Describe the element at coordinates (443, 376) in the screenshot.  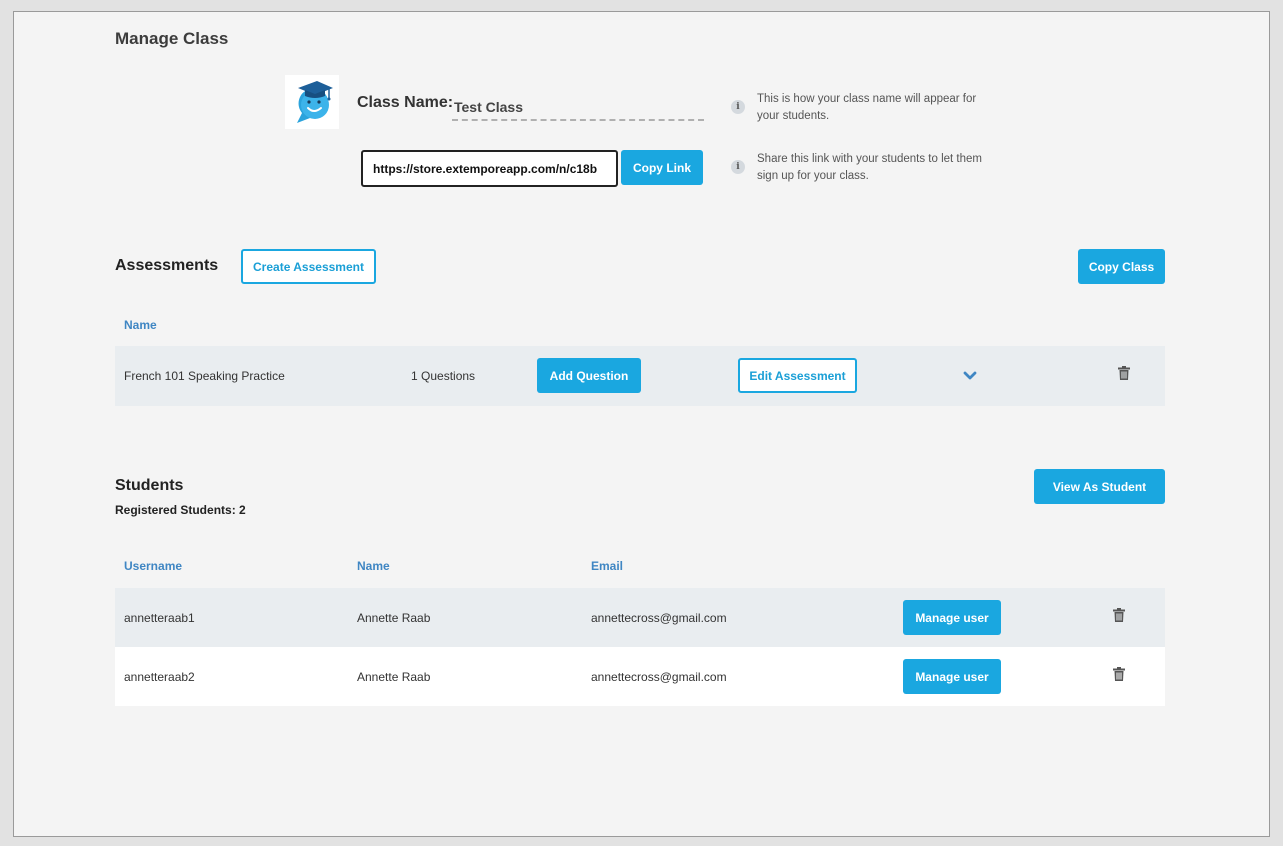
I see `assessment-question-count: 1 Questions` at that location.